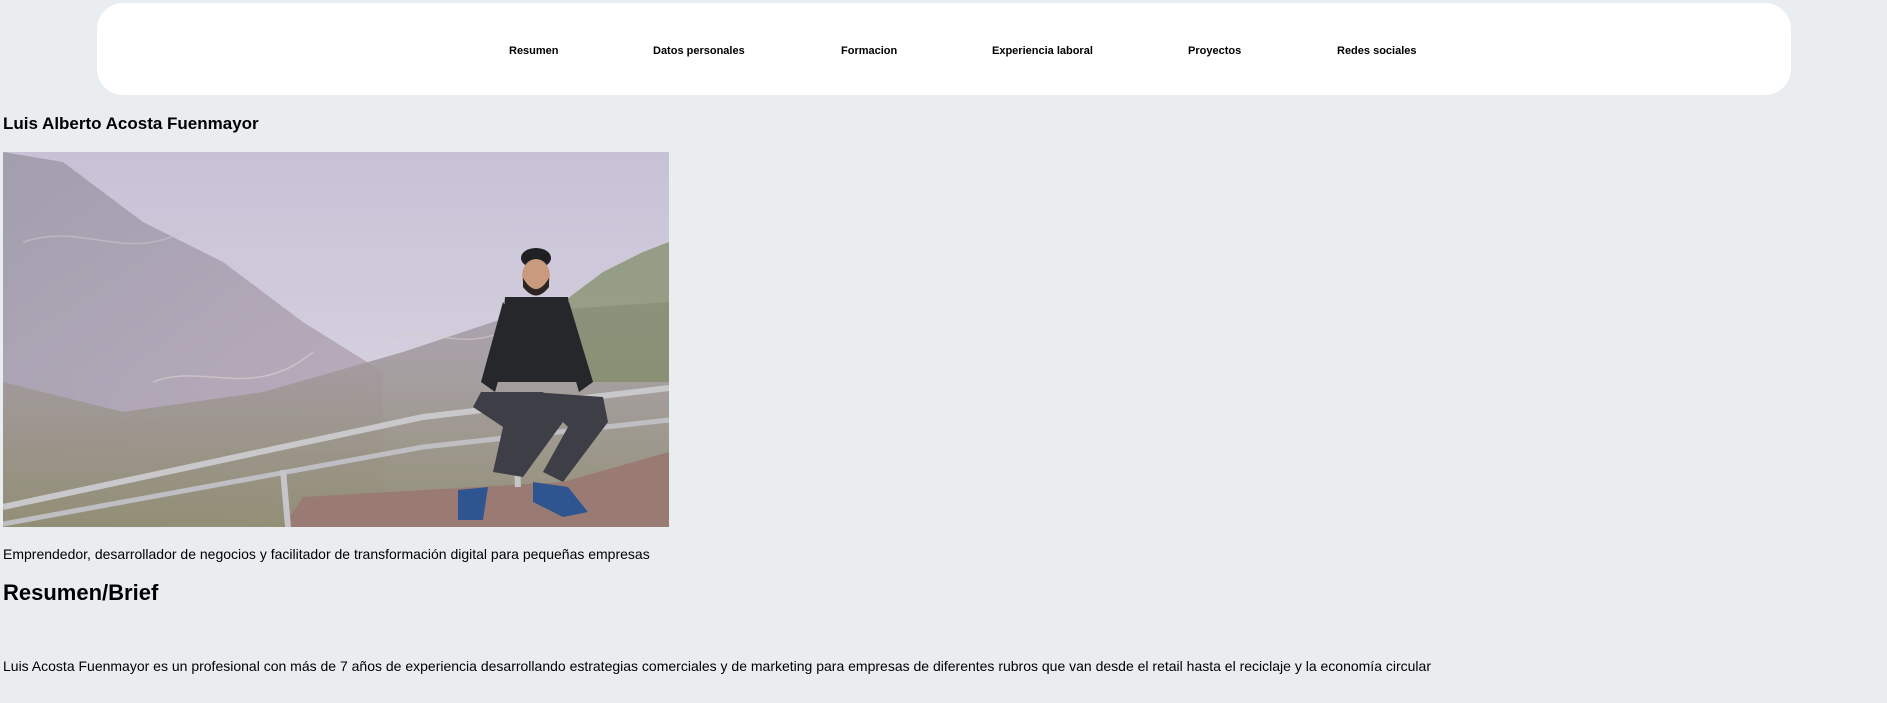 This screenshot has height=703, width=1887. I want to click on nav-link-datos-personales: Datos personales, so click(699, 51).